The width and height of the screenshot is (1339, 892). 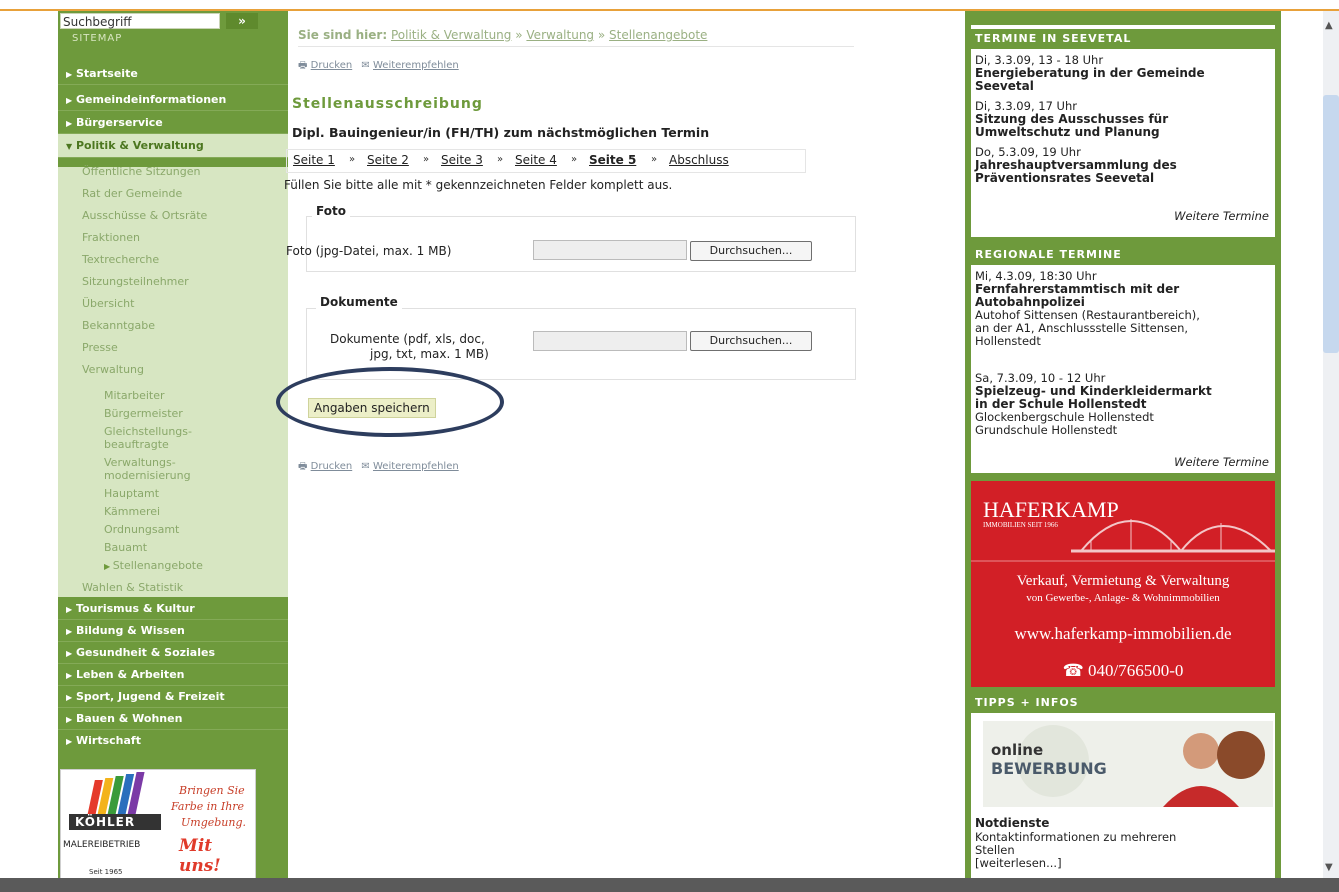 What do you see at coordinates (212, 790) in the screenshot?
I see `promo-slogan: Bringen Sie` at bounding box center [212, 790].